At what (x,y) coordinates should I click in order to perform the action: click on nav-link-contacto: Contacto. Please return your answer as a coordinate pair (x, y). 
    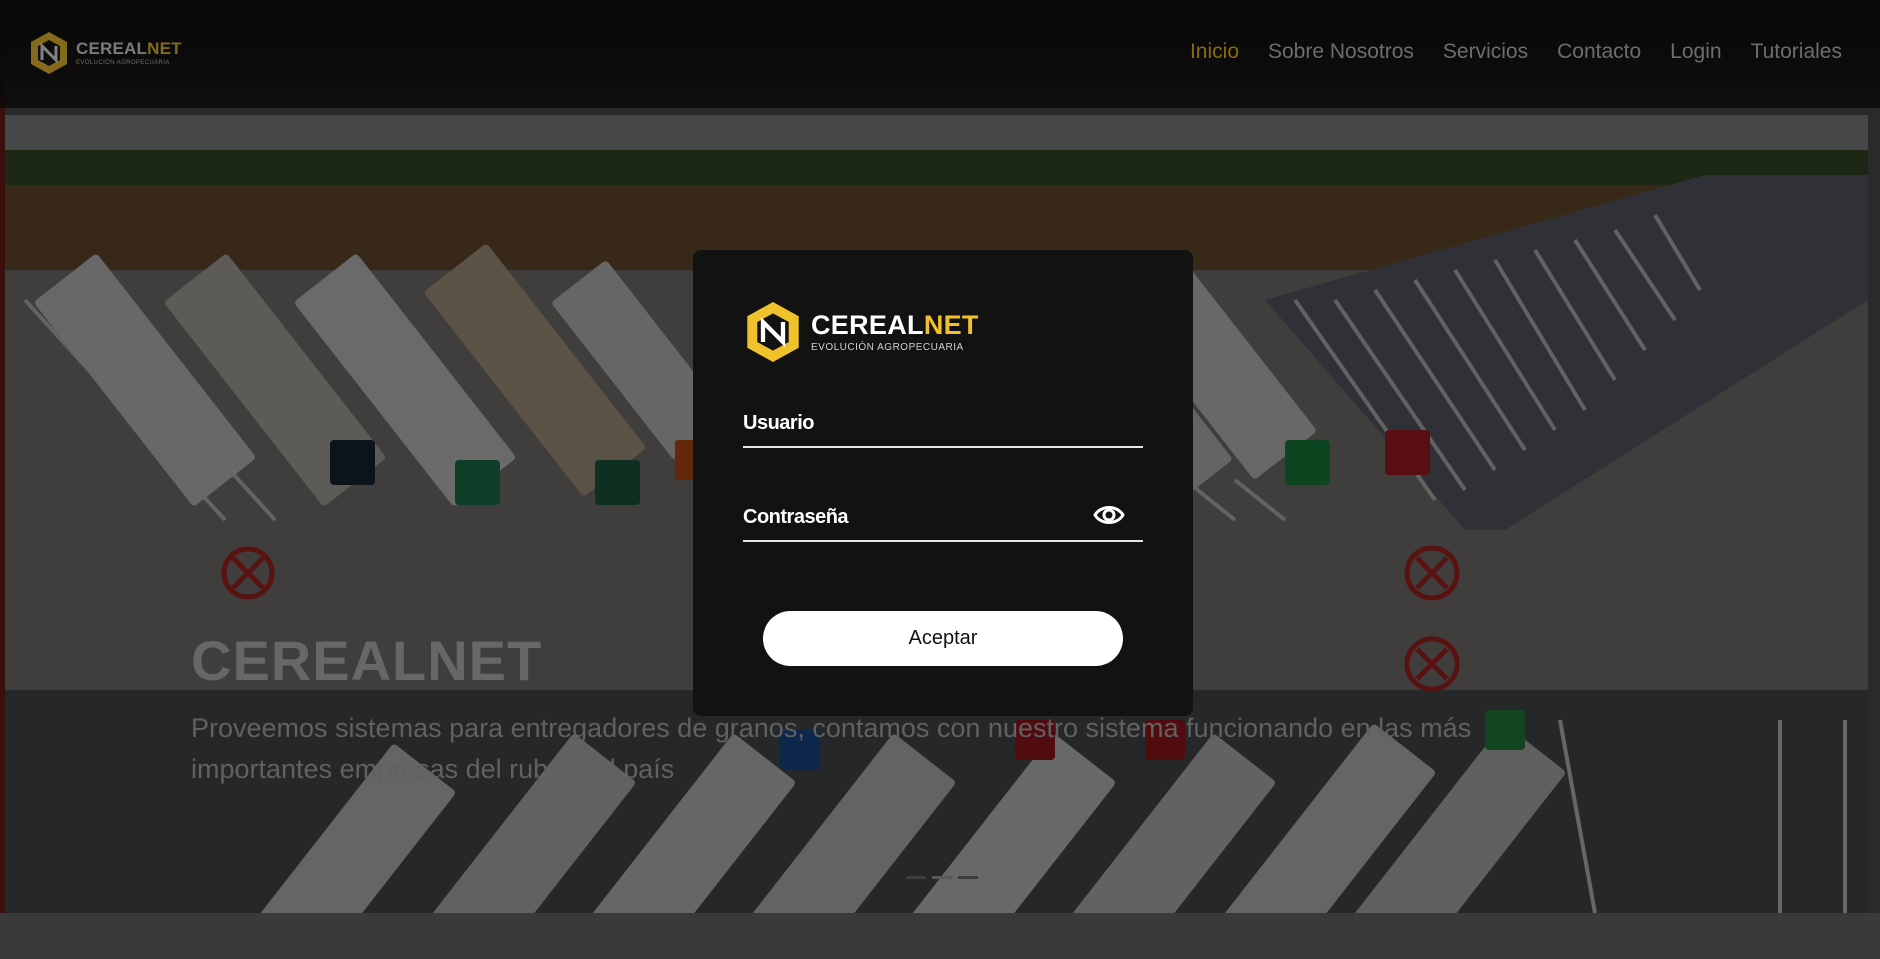
    Looking at the image, I should click on (1599, 52).